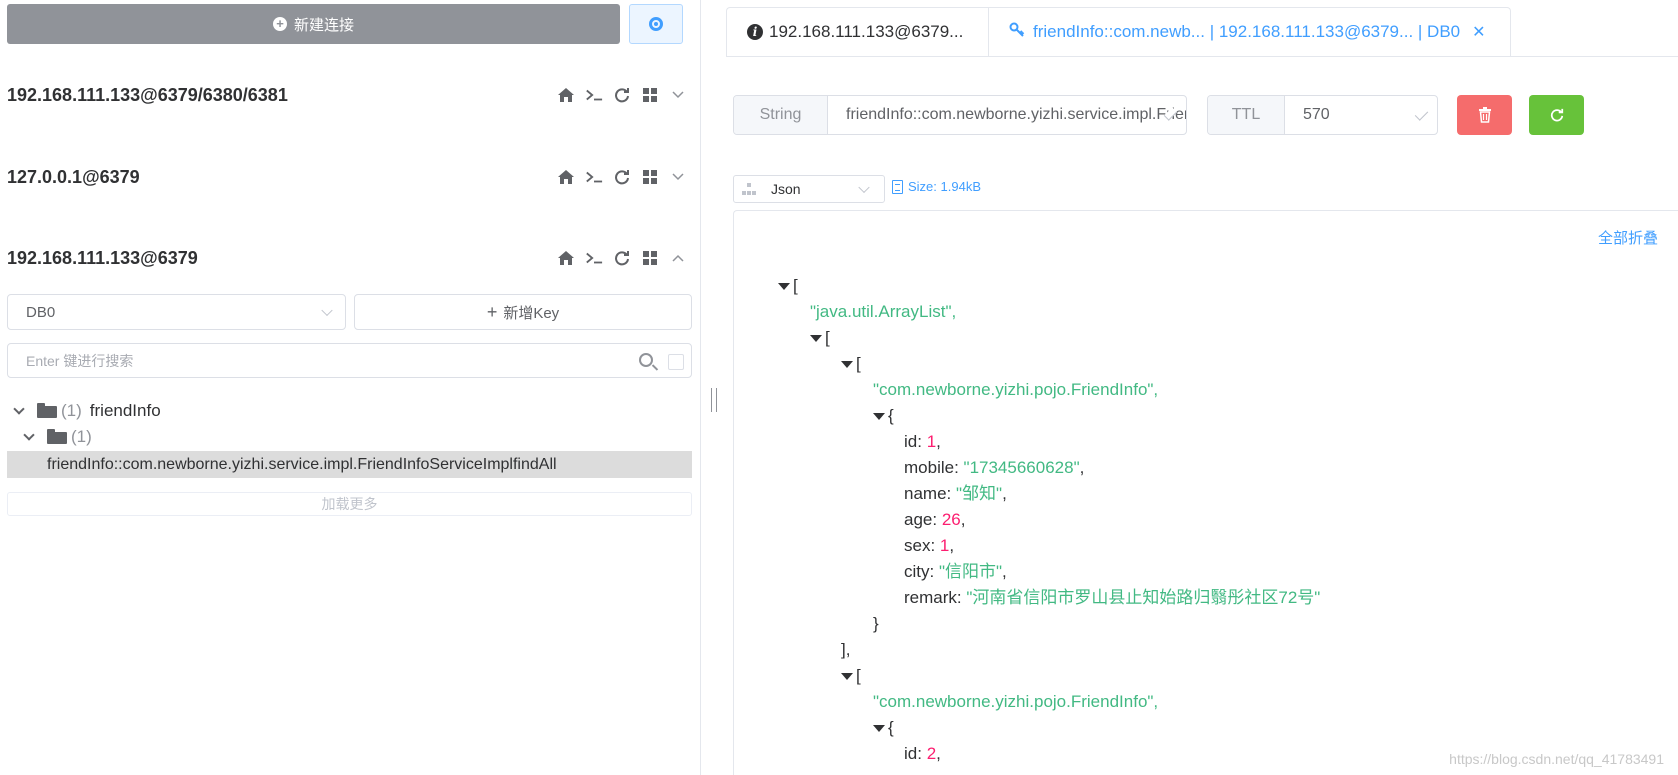 Image resolution: width=1678 pixels, height=775 pixels. Describe the element at coordinates (1202, 56) in the screenshot. I see `tabs-underline` at that location.